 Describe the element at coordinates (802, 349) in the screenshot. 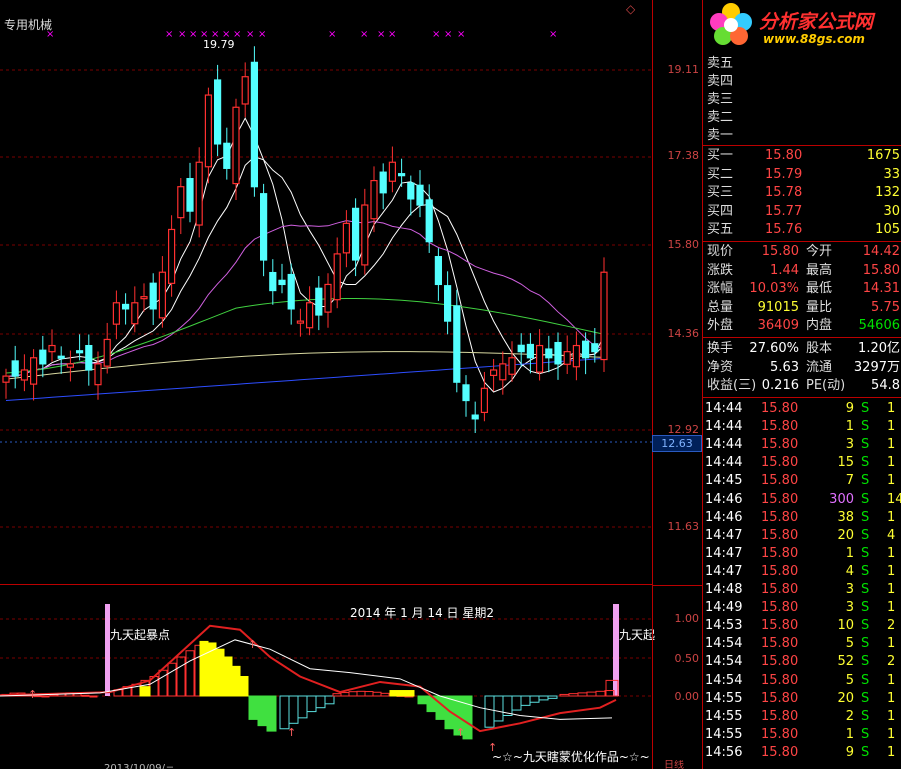

I see `fundamental-row: 换手 27.60% 股本 1.20亿` at that location.